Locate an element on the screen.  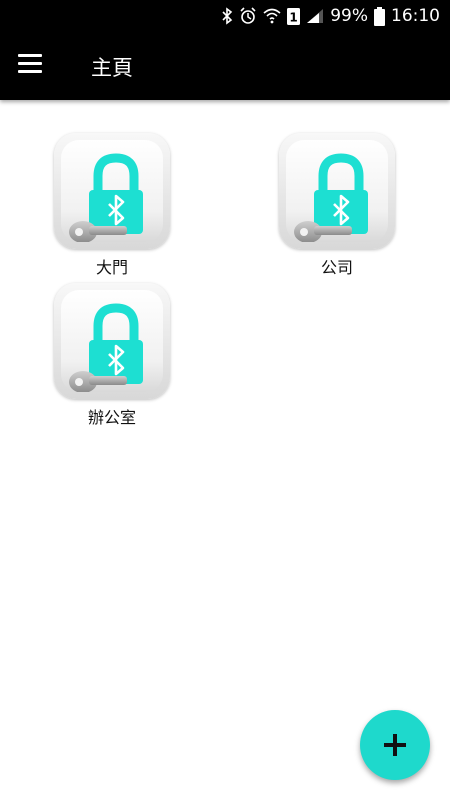
page-title: 主頁 is located at coordinates (112, 68).